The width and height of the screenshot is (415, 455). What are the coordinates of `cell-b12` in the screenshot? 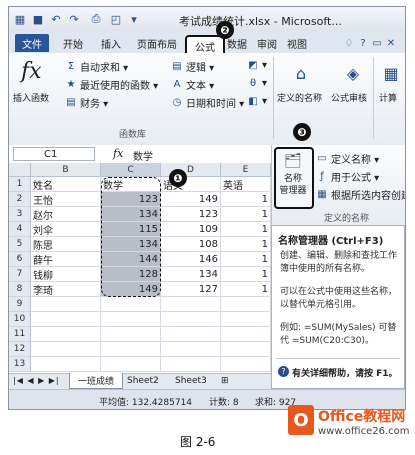 It's located at (66, 349).